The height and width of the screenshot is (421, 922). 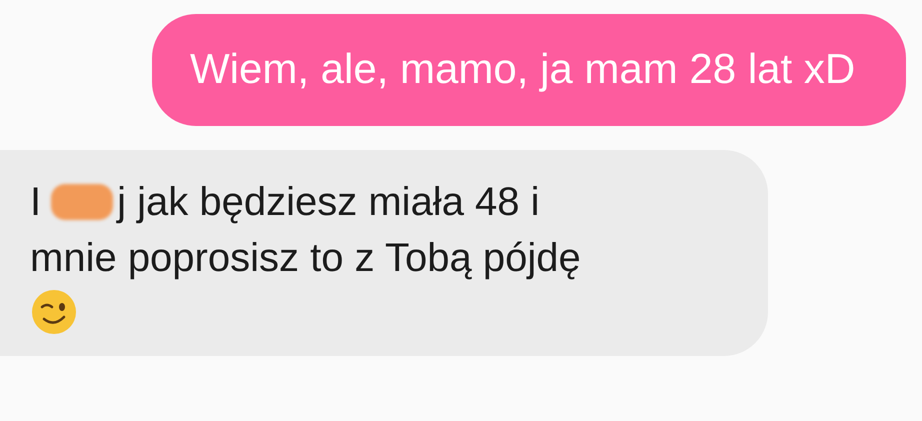 What do you see at coordinates (328, 202) in the screenshot?
I see `message-text: j jak będziesz miała 48 i` at bounding box center [328, 202].